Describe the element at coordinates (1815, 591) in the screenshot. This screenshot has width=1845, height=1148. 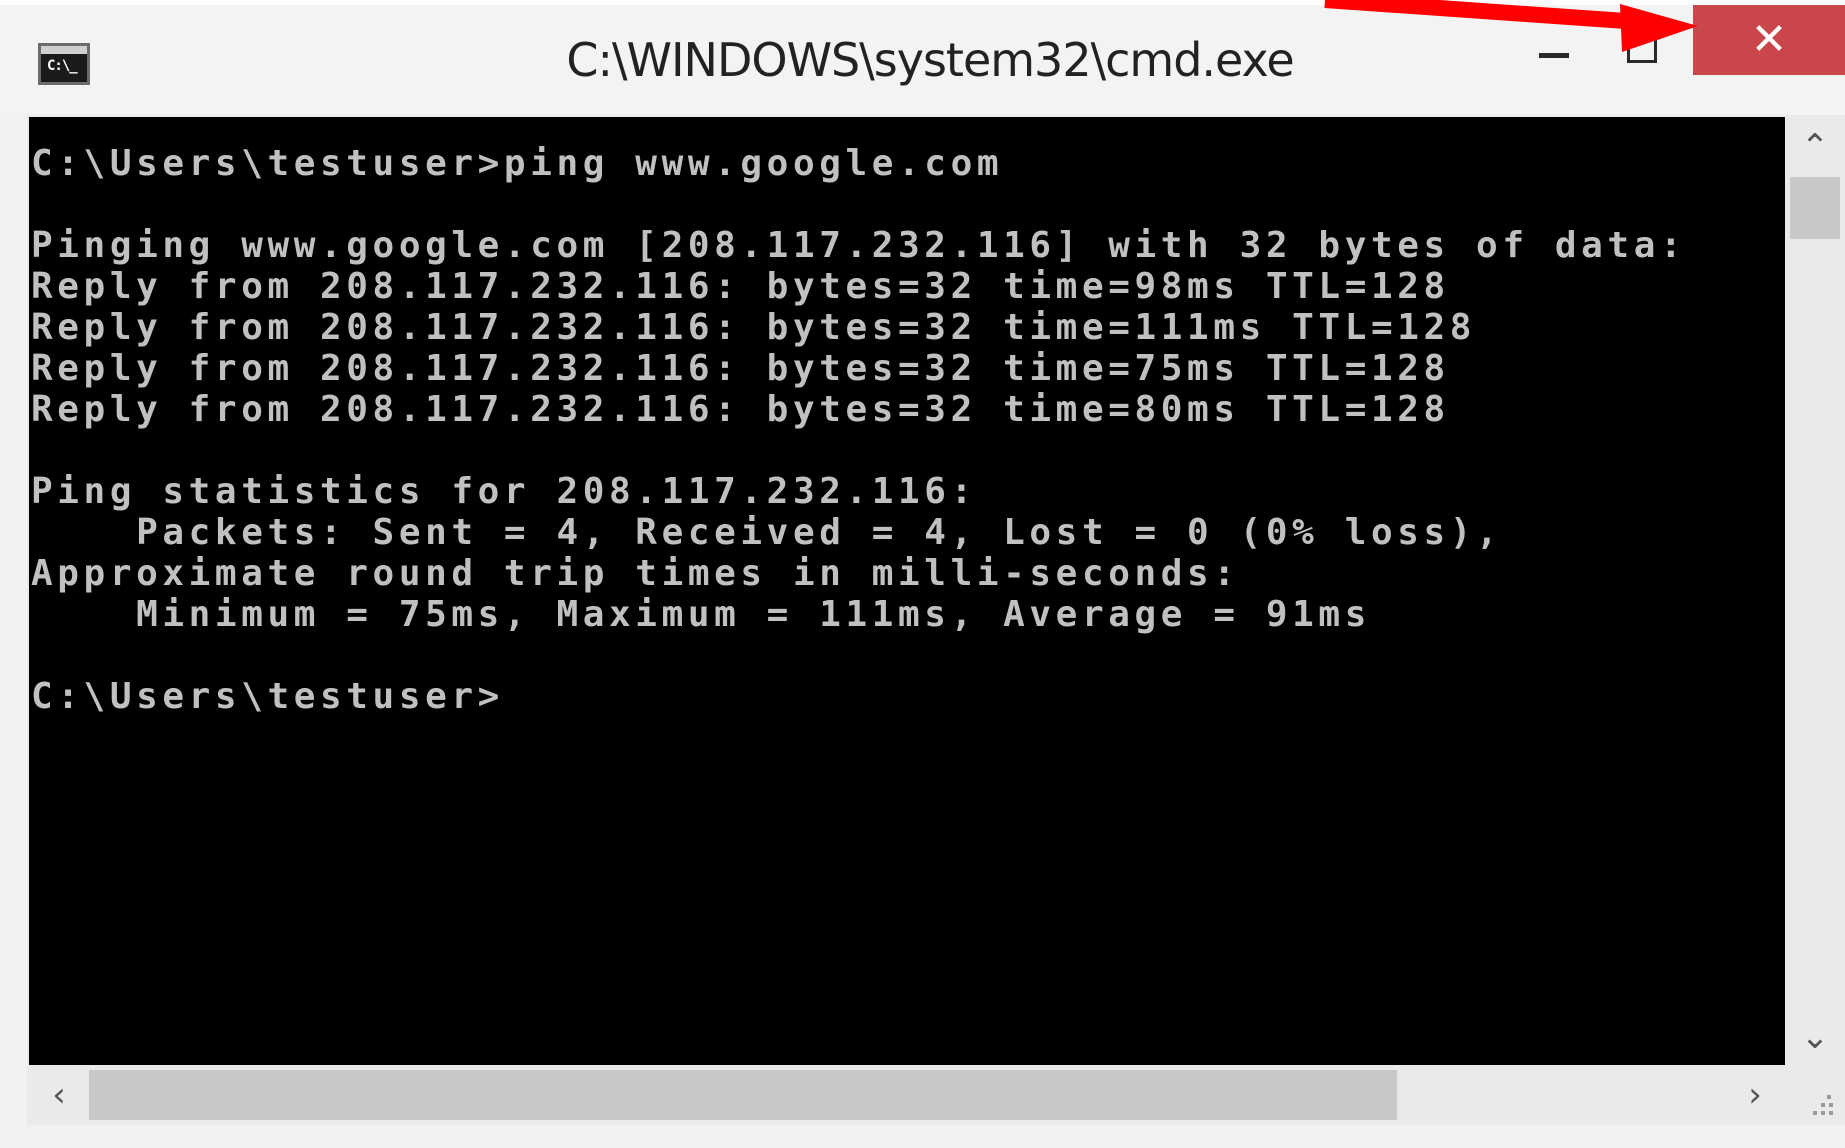
I see `vertical-scrollbar: ⌃ ⌄` at that location.